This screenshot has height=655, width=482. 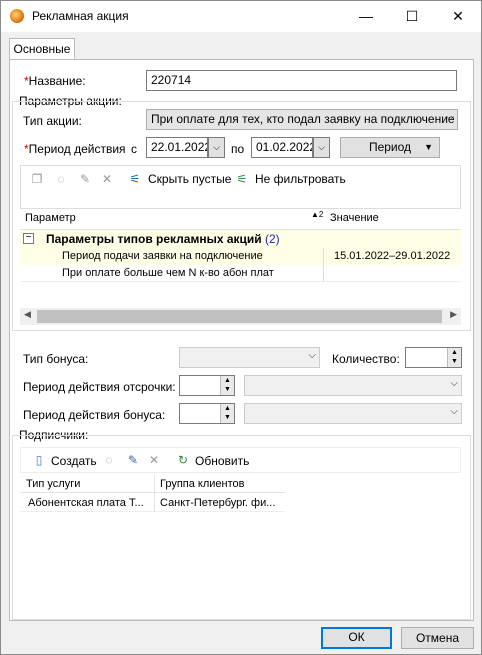 What do you see at coordinates (37, 179) in the screenshot?
I see `copy-icon: ❐` at bounding box center [37, 179].